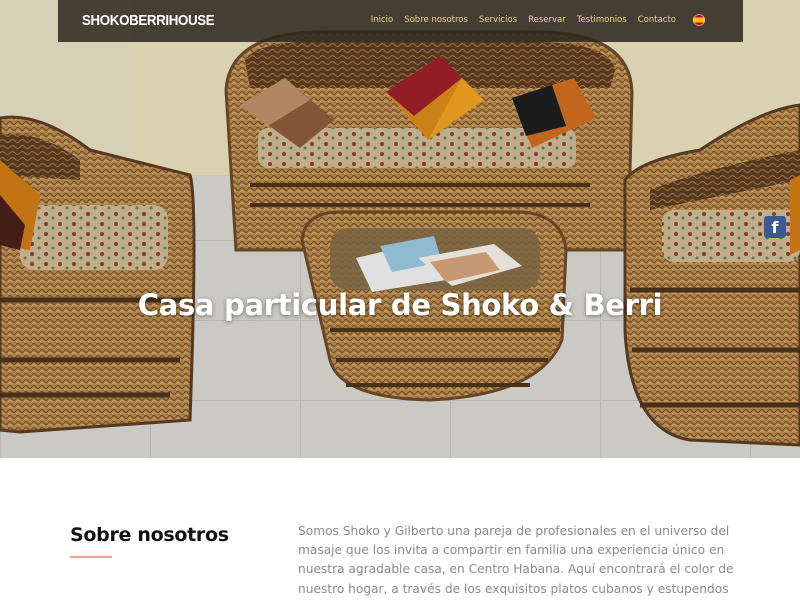  Describe the element at coordinates (602, 20) in the screenshot. I see `nav-link-testimonios: Testimonios` at that location.